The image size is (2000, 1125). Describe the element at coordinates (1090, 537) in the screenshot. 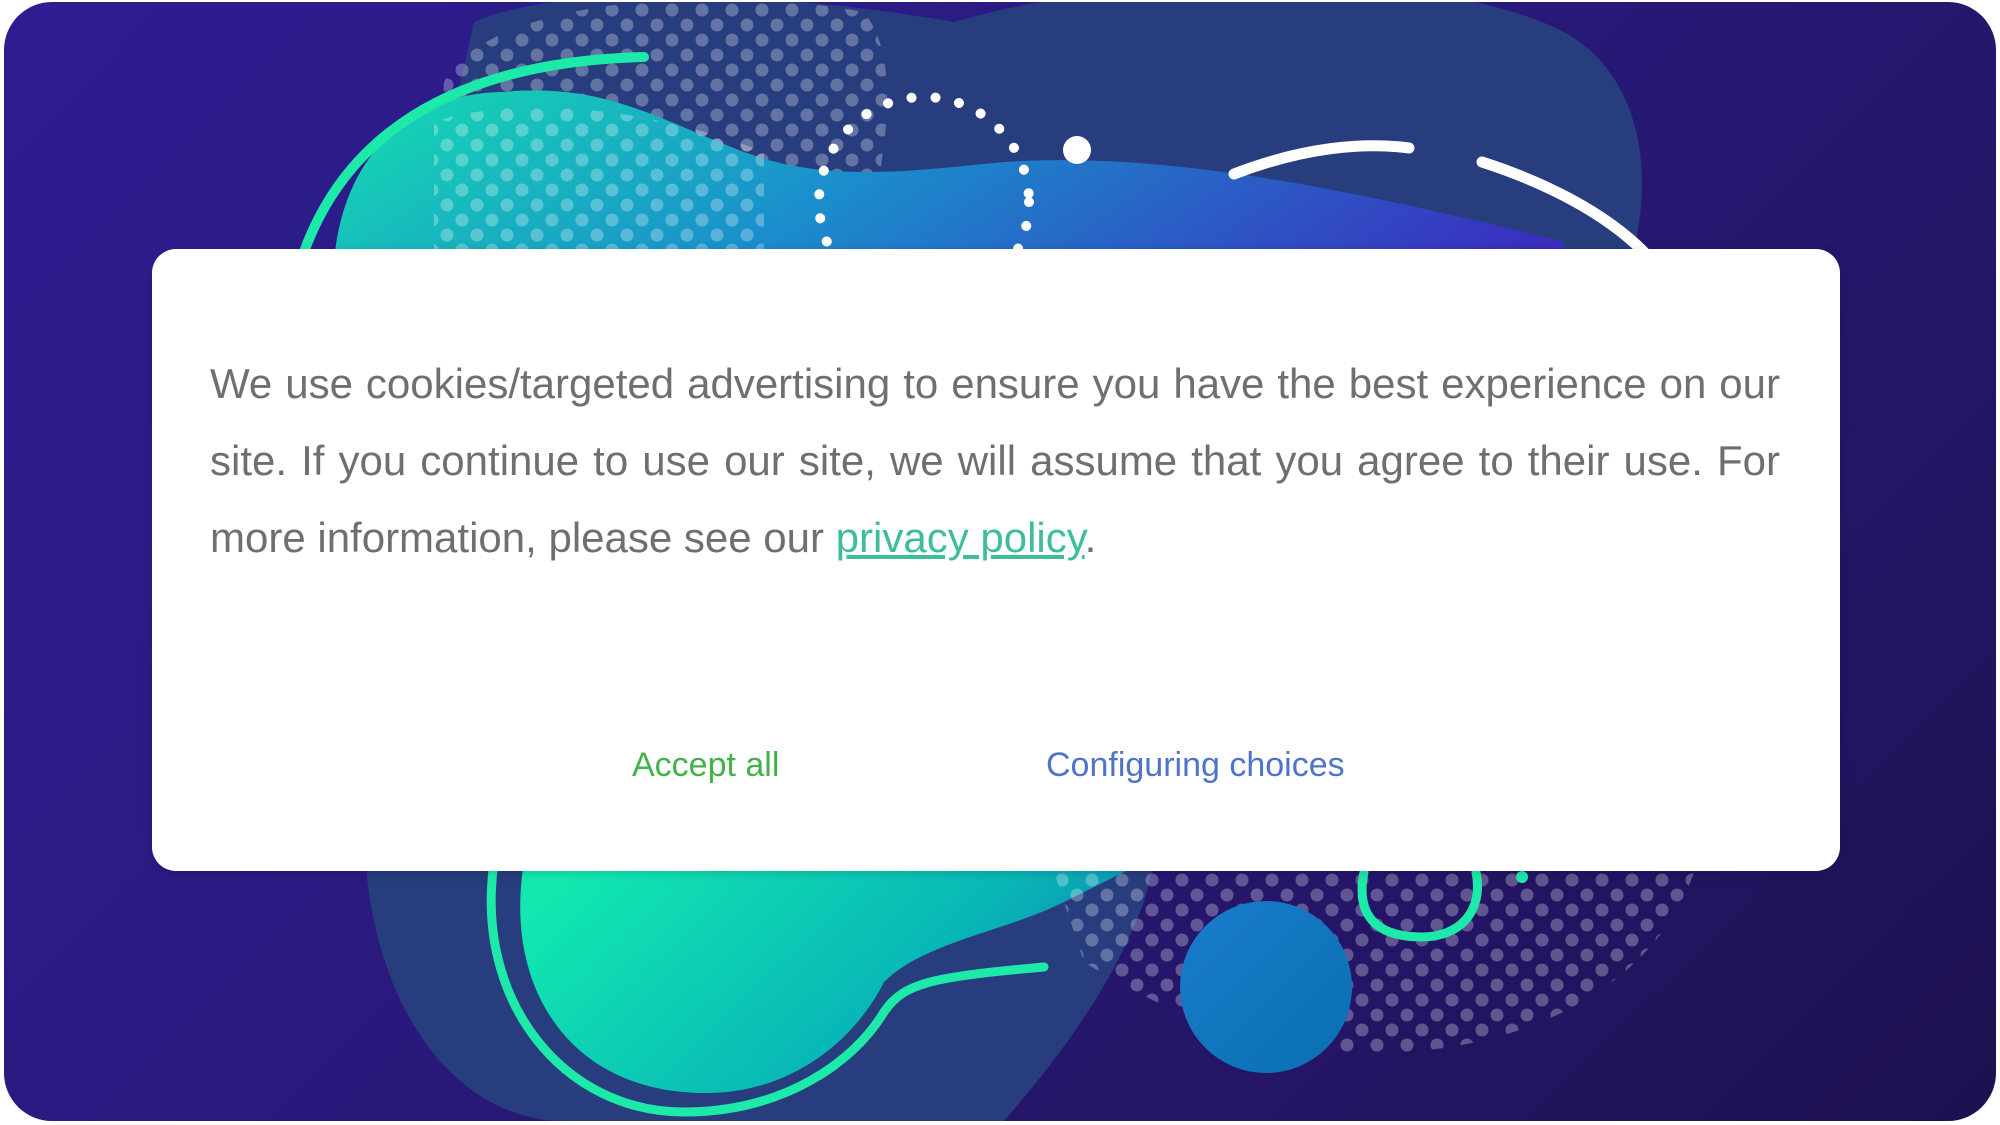

I see `cookie-message-end: .` at that location.